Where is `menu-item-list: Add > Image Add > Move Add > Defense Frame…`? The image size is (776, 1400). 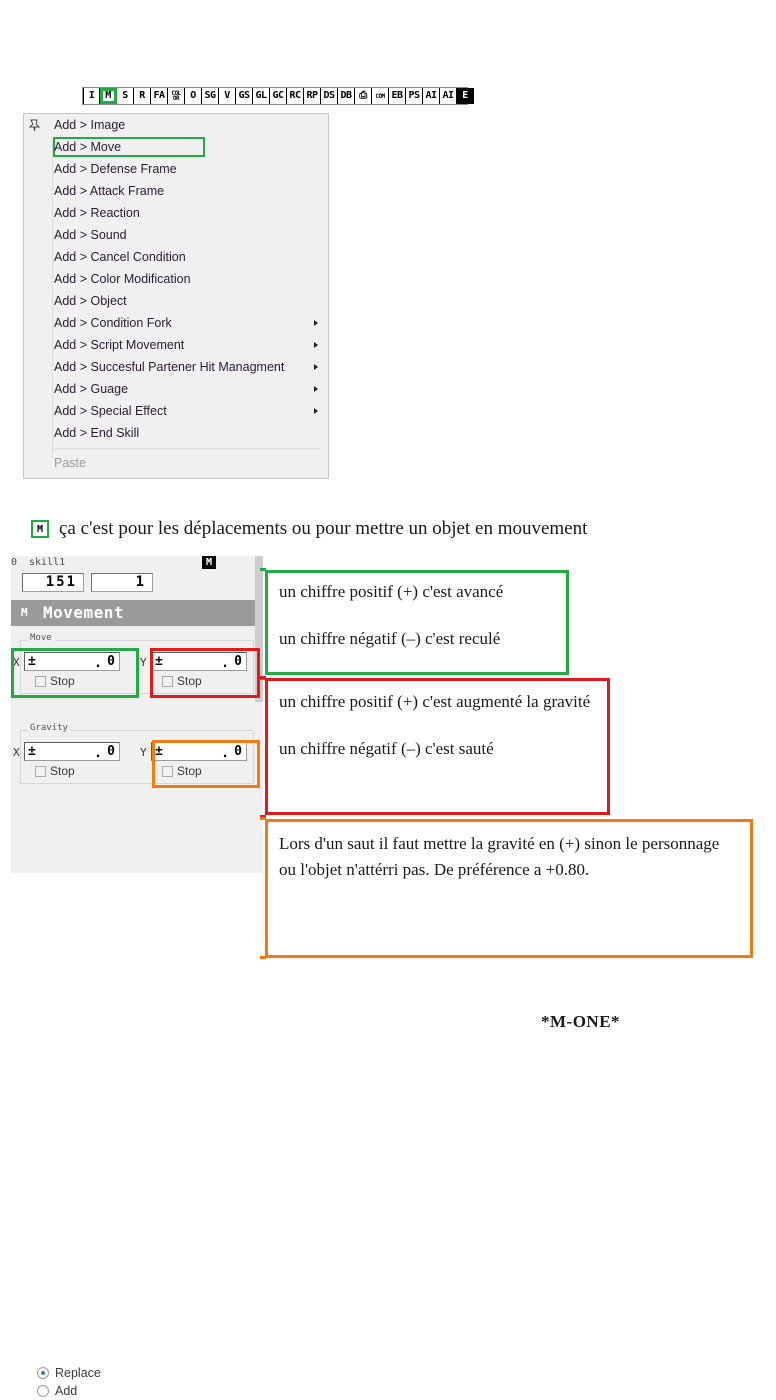
menu-item-list: Add > Image Add > Move Add > Defense Frame… is located at coordinates (176, 294).